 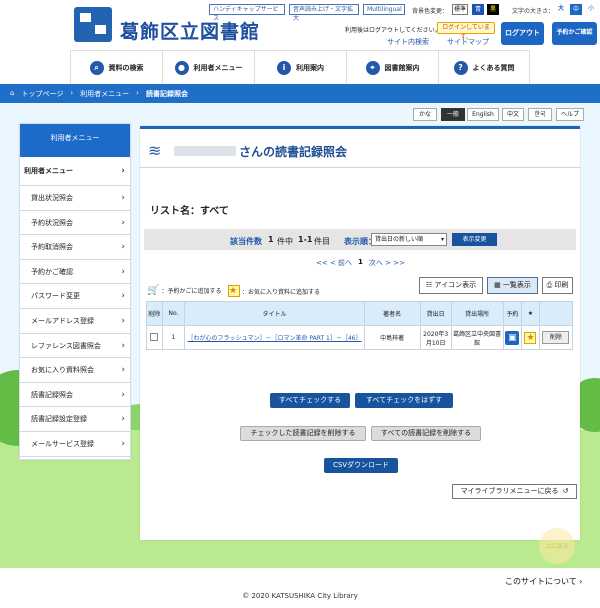 What do you see at coordinates (96, 68) in the screenshot?
I see `search-icon: ⌕` at bounding box center [96, 68].